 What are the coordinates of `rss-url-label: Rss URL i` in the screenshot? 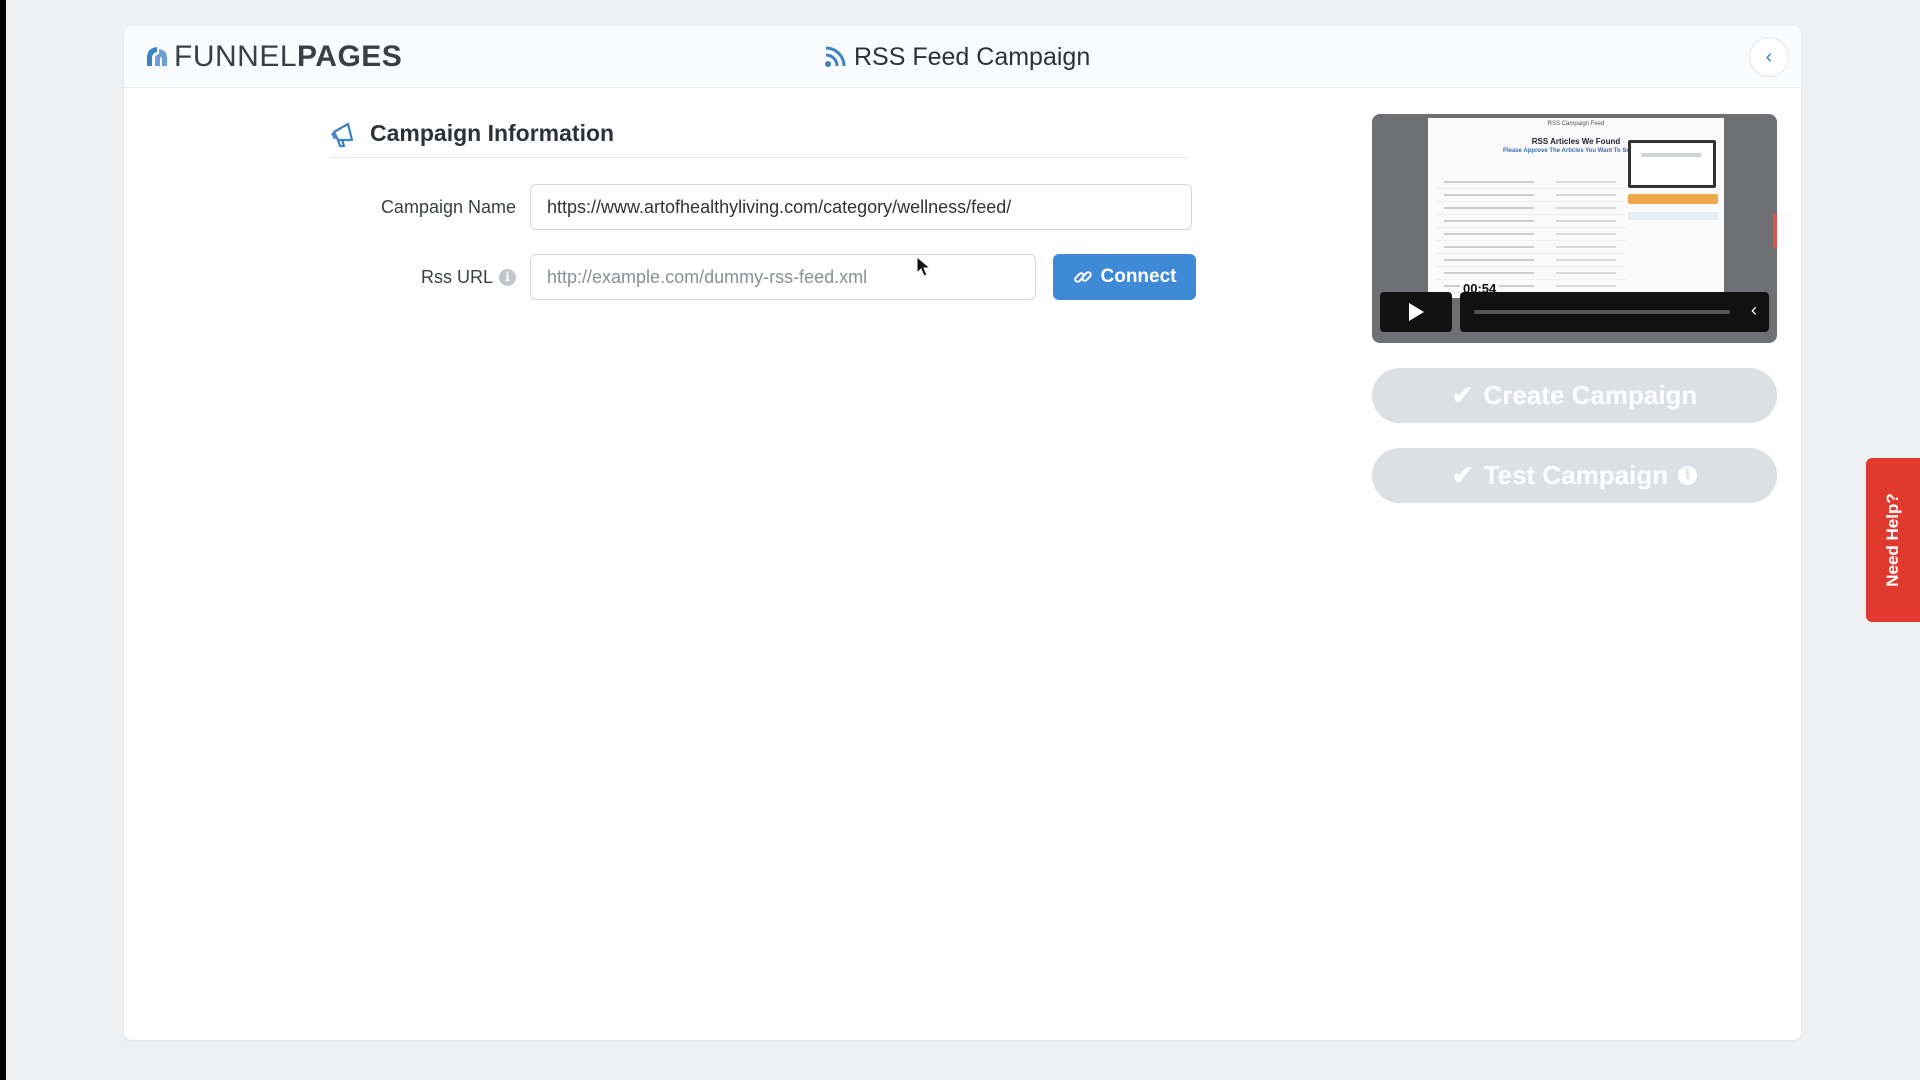 It's located at (423, 277).